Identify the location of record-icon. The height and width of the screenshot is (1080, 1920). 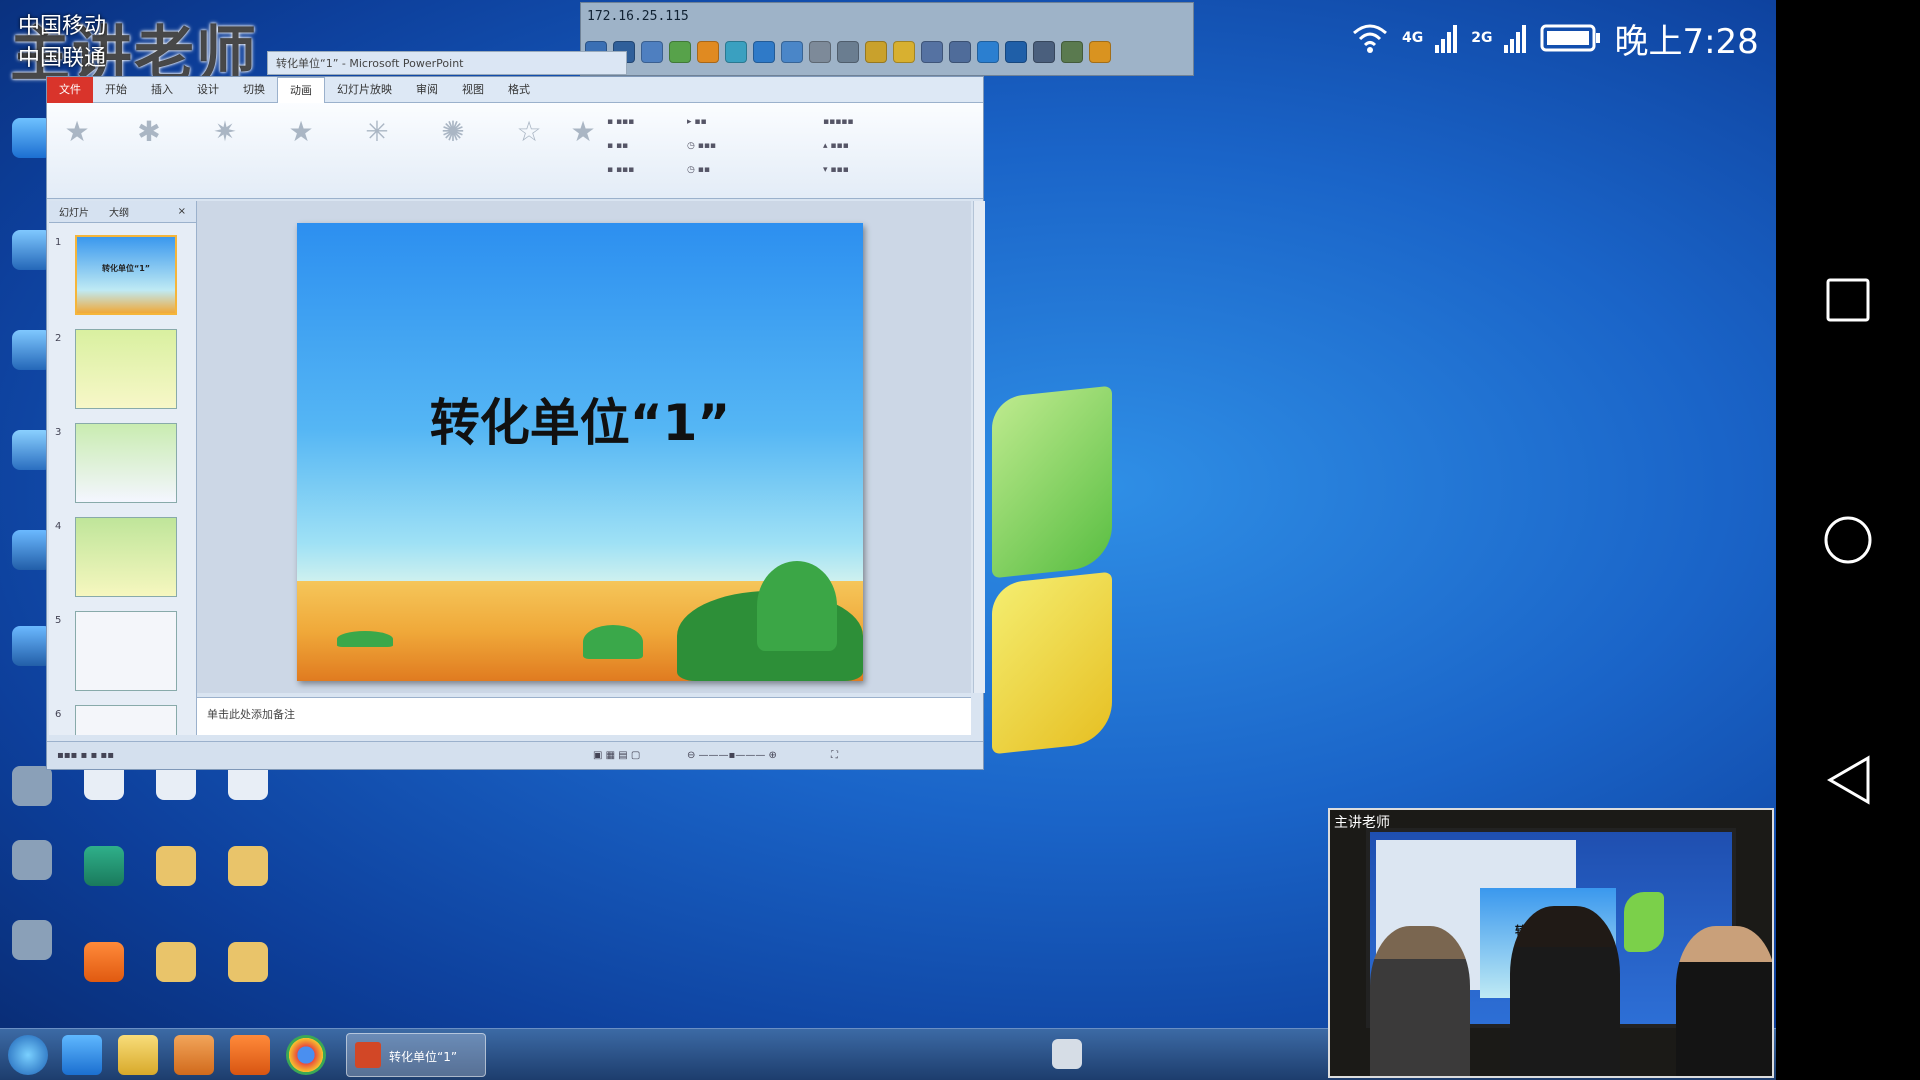
(708, 52).